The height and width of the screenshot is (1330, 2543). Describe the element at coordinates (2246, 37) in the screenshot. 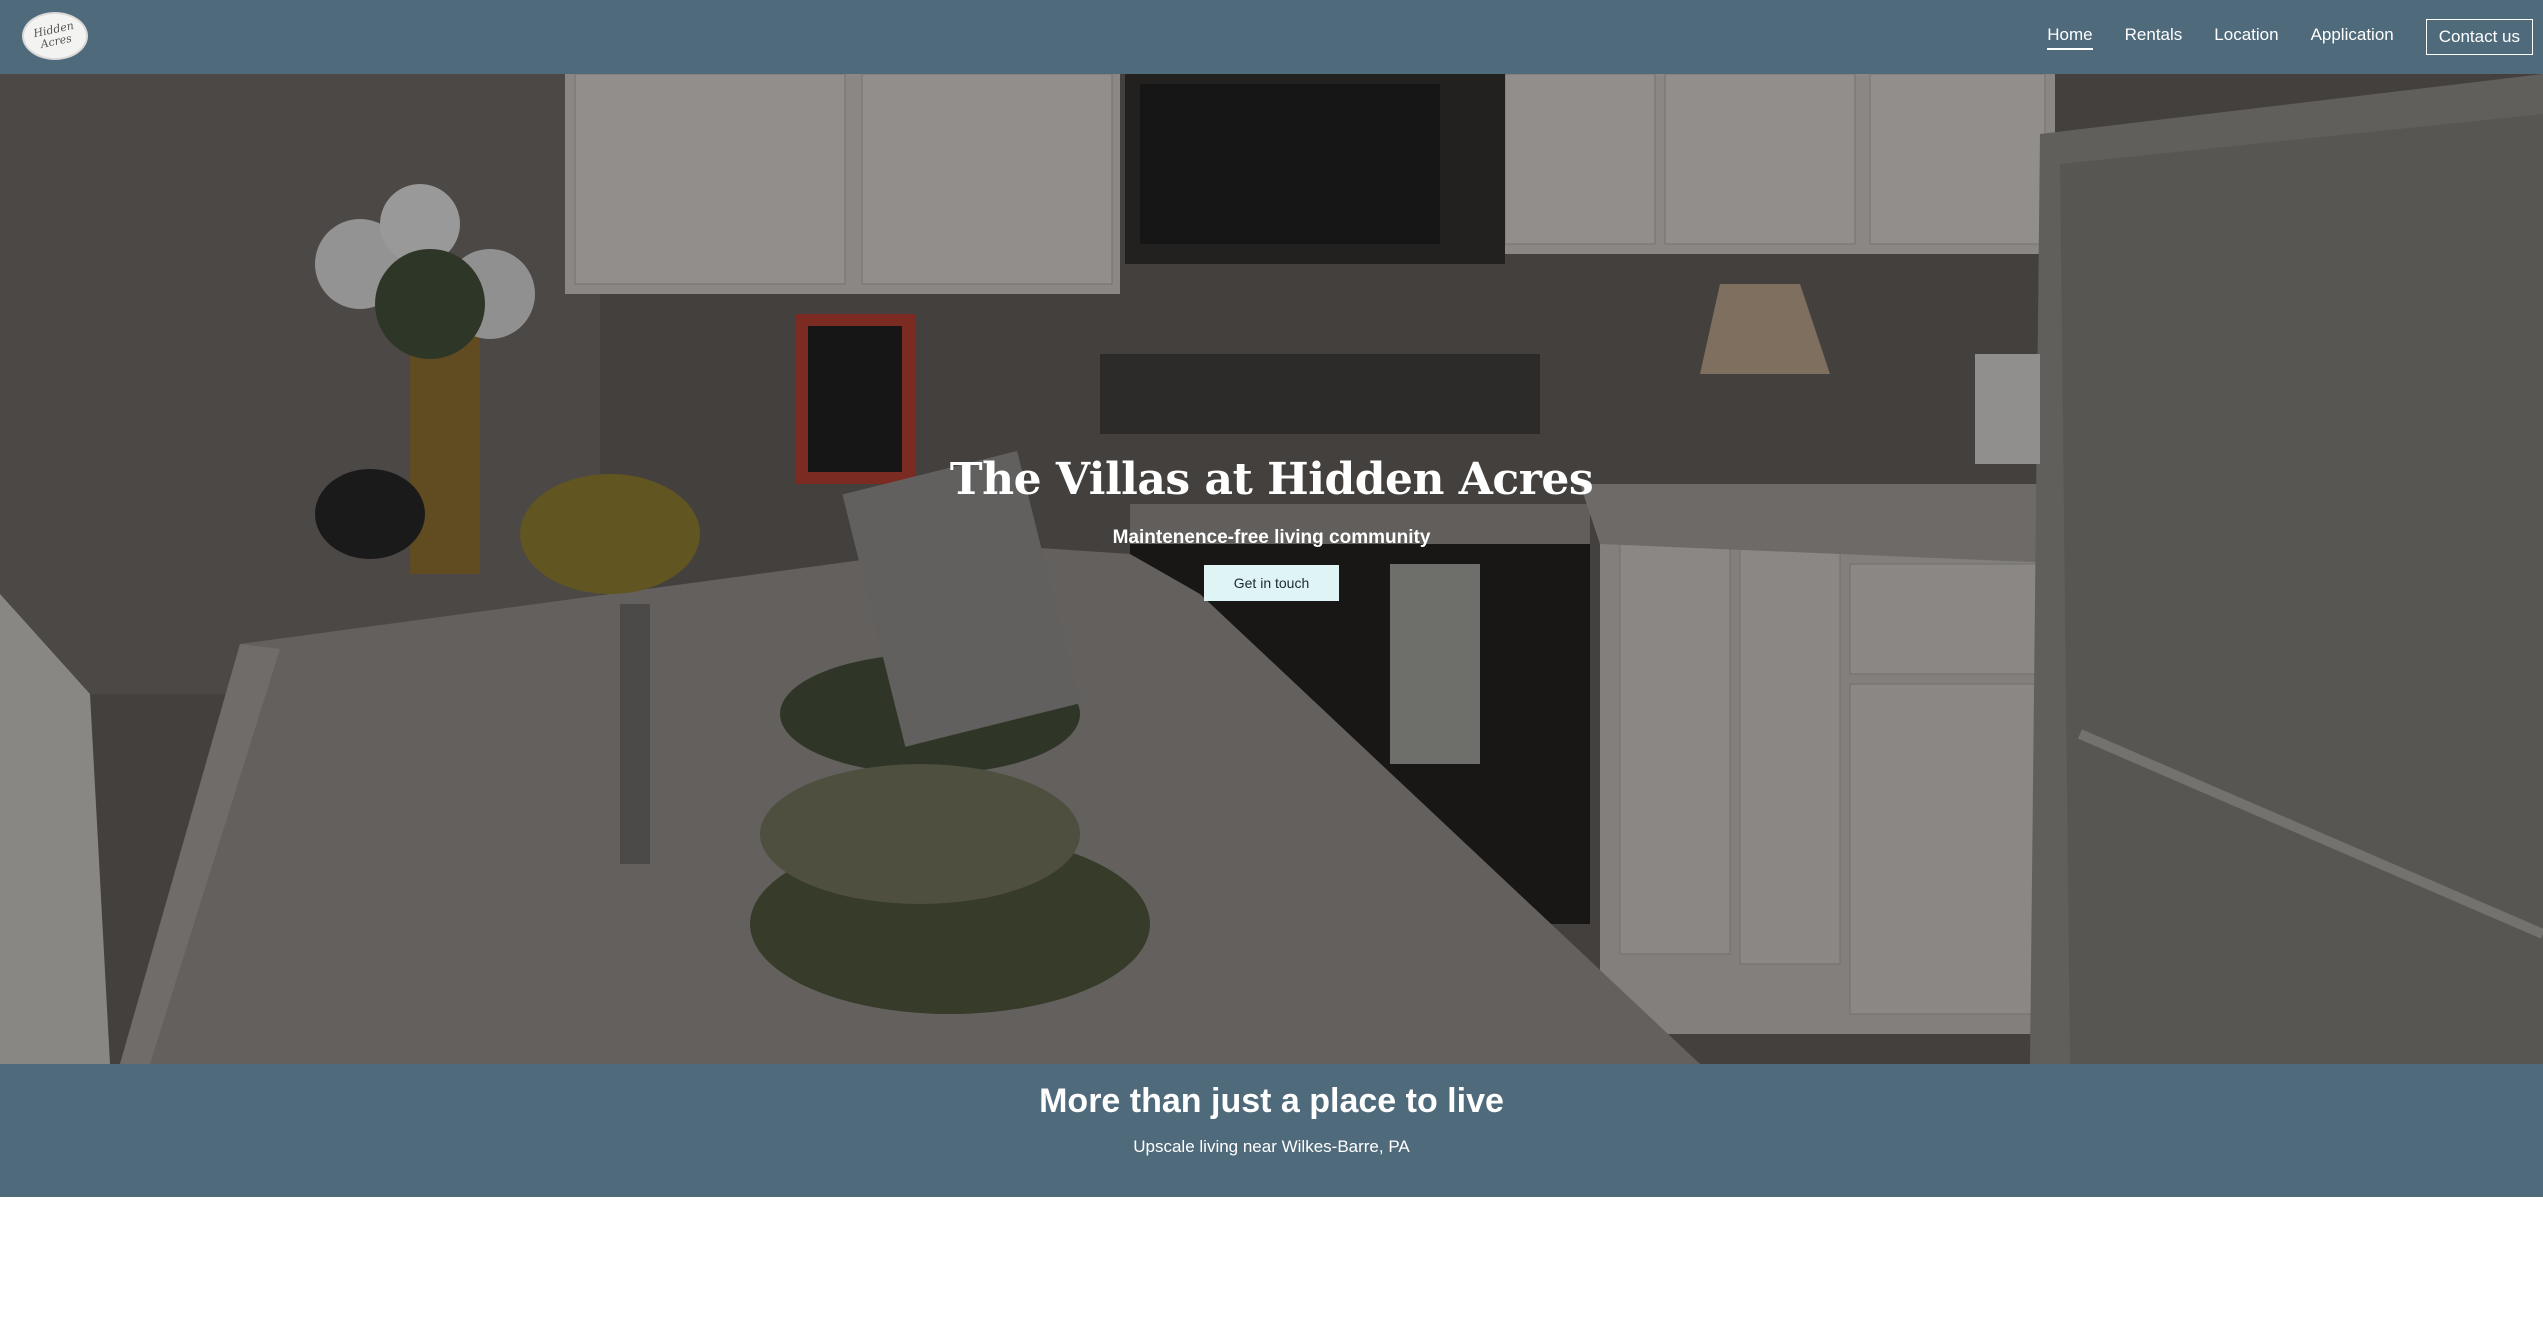

I see `nav-link-location: Location` at that location.